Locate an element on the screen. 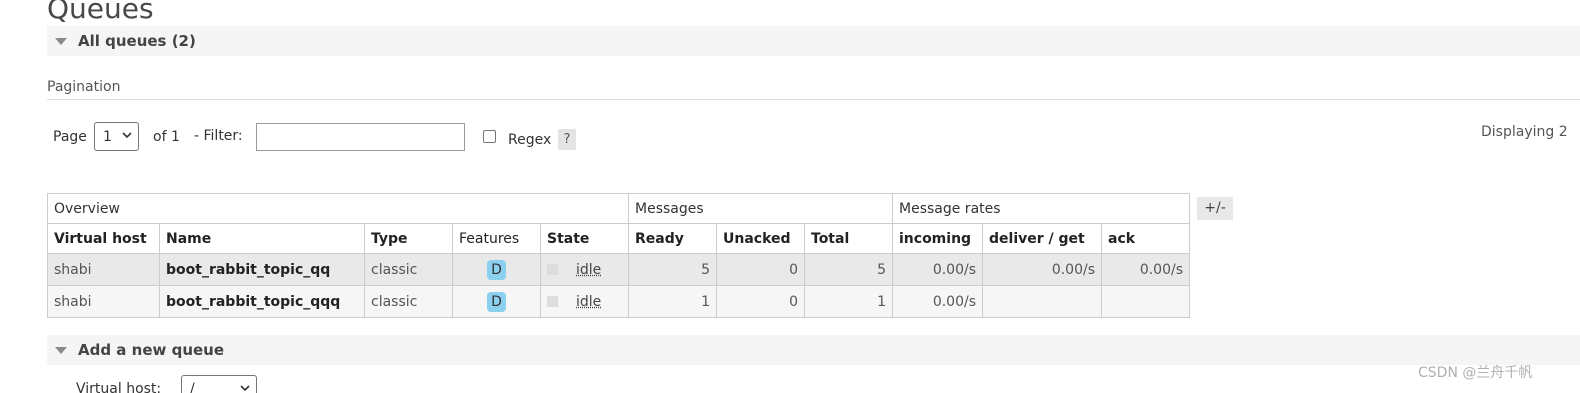 This screenshot has width=1580, height=393. queue-name-link: boot_rabbit_topic_qq is located at coordinates (262, 269).